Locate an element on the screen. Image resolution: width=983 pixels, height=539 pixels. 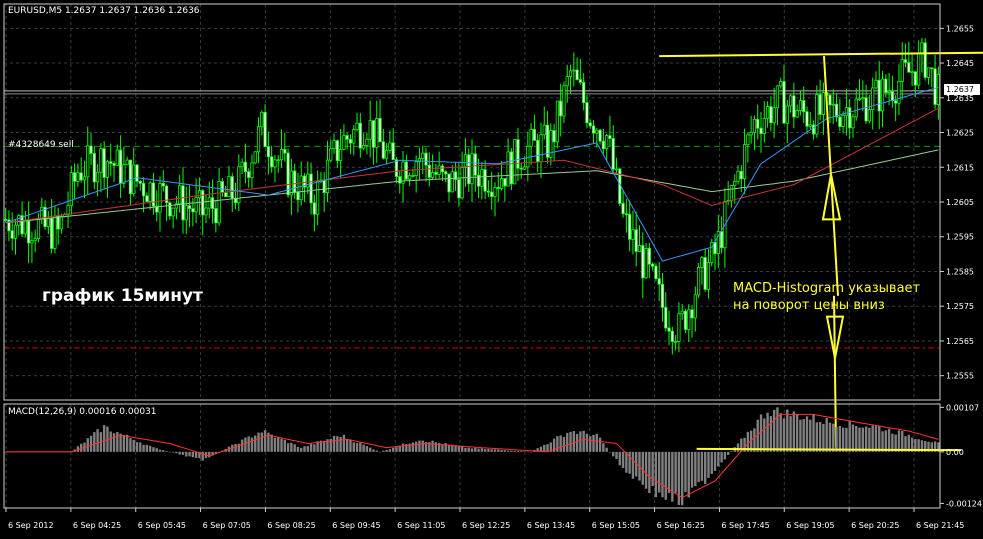
current-price-tag: 1.2637 is located at coordinates (962, 89).